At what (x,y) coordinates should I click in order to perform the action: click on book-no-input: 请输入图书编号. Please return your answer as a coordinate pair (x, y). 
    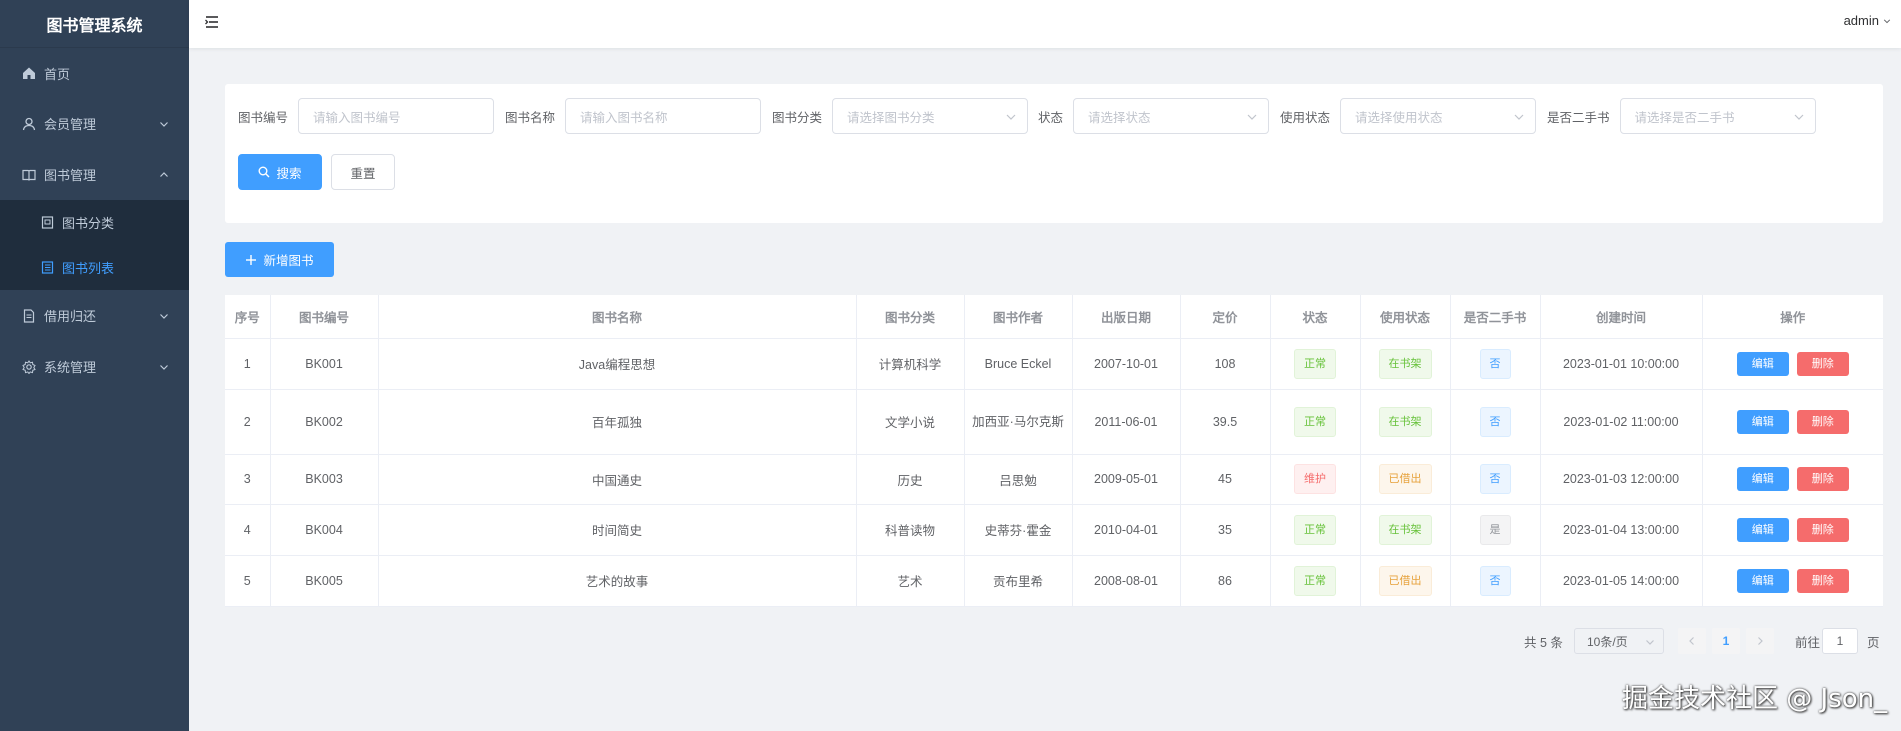
    Looking at the image, I should click on (396, 116).